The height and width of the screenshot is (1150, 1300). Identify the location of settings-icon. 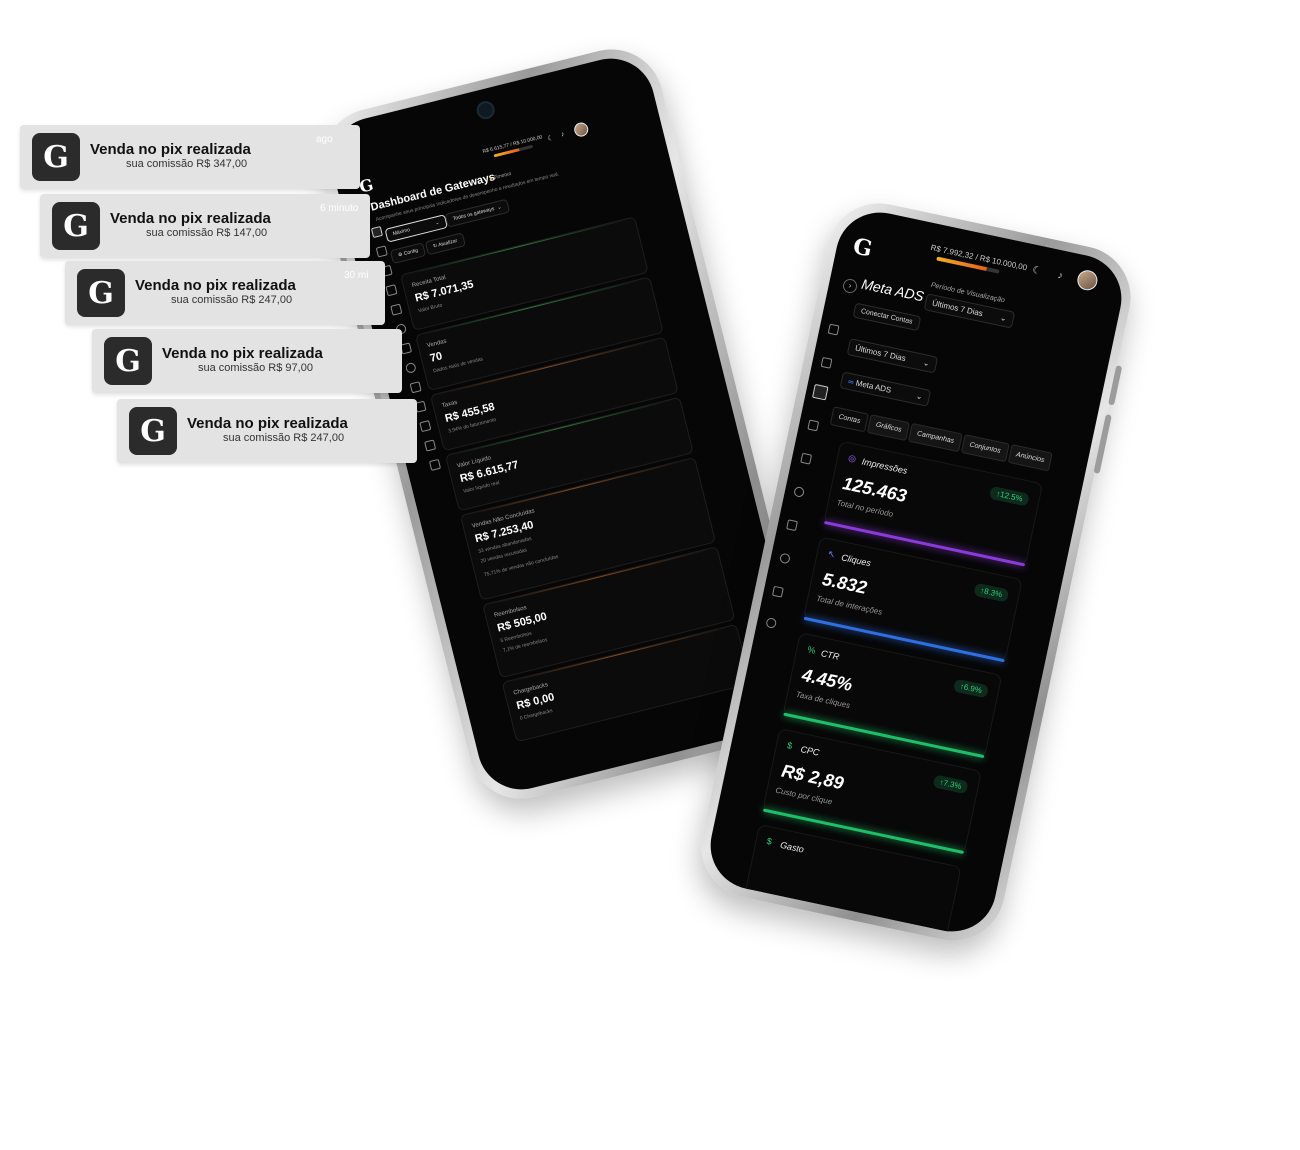
(771, 623).